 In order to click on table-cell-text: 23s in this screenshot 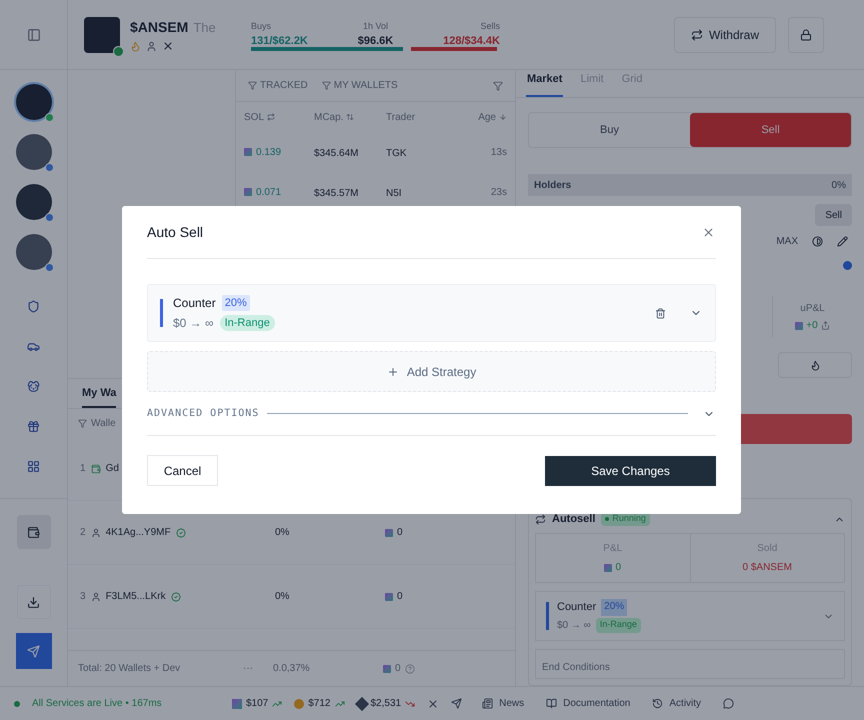, I will do `click(498, 193)`.